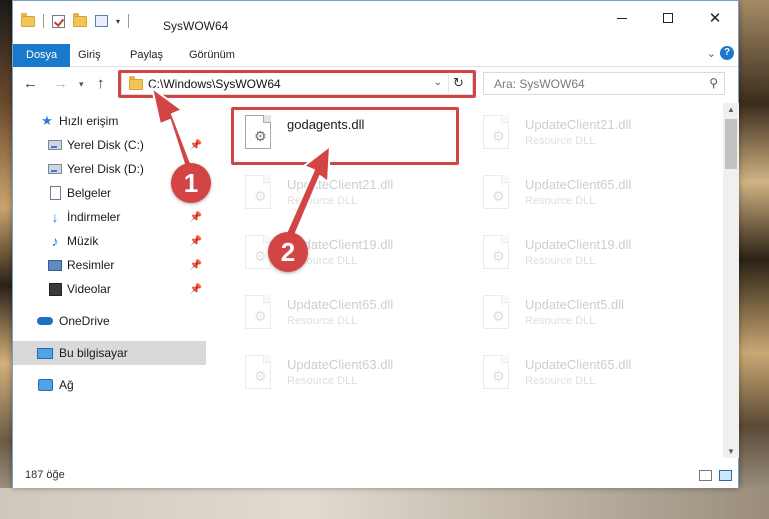 The width and height of the screenshot is (769, 519). Describe the element at coordinates (101, 21) in the screenshot. I see `list-properties-icon` at that location.